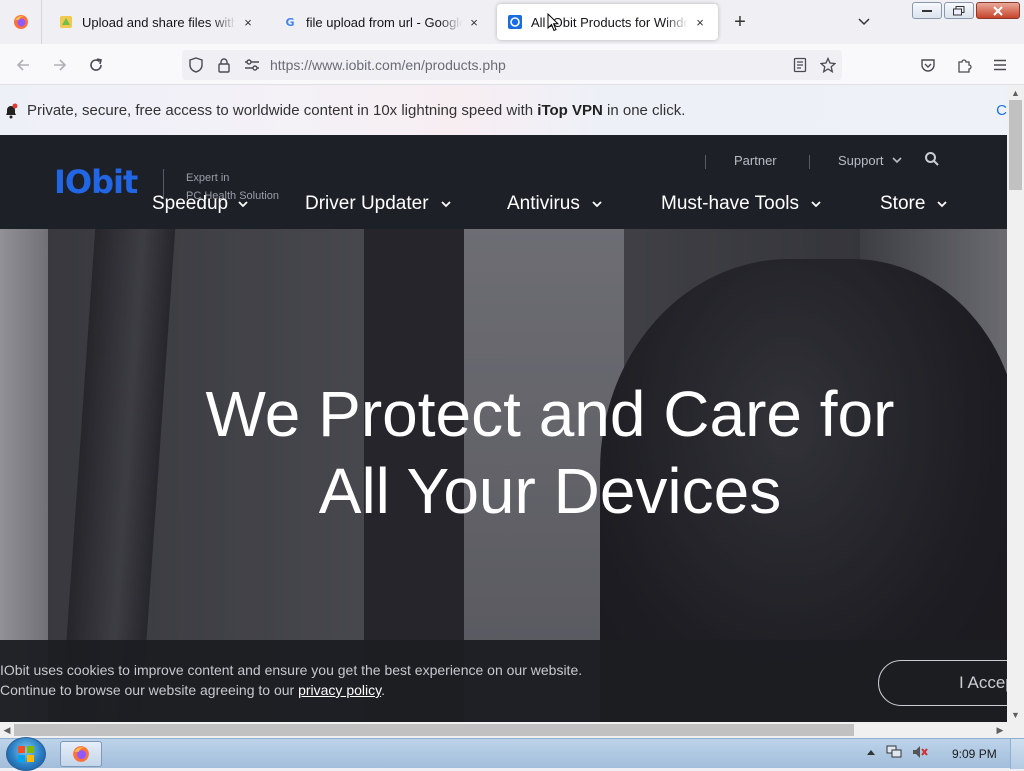 The image size is (1024, 771). I want to click on volume-muted-icon, so click(920, 752).